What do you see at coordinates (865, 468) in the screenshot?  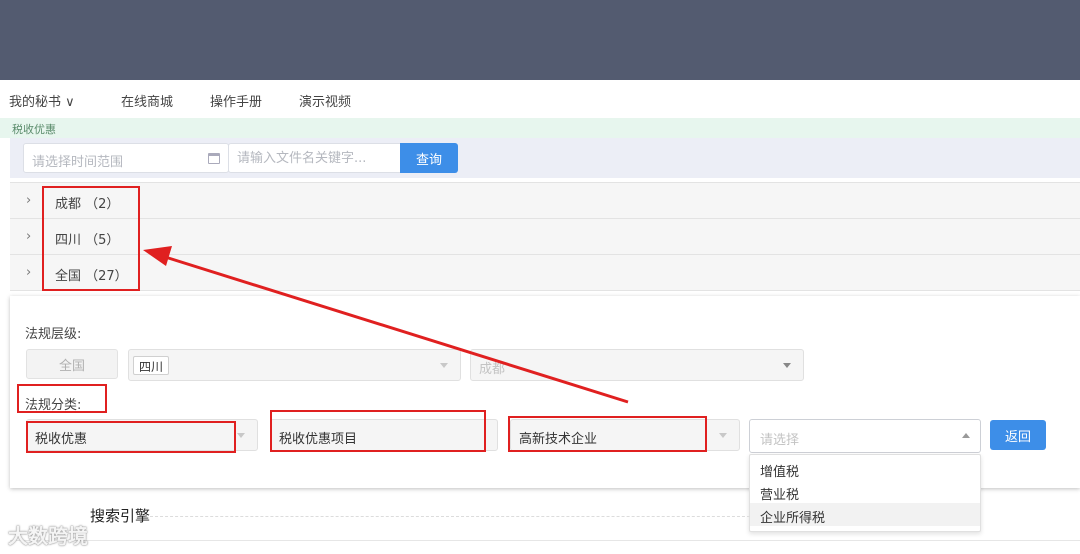 I see `dropdown-option-vat: 增值税` at bounding box center [865, 468].